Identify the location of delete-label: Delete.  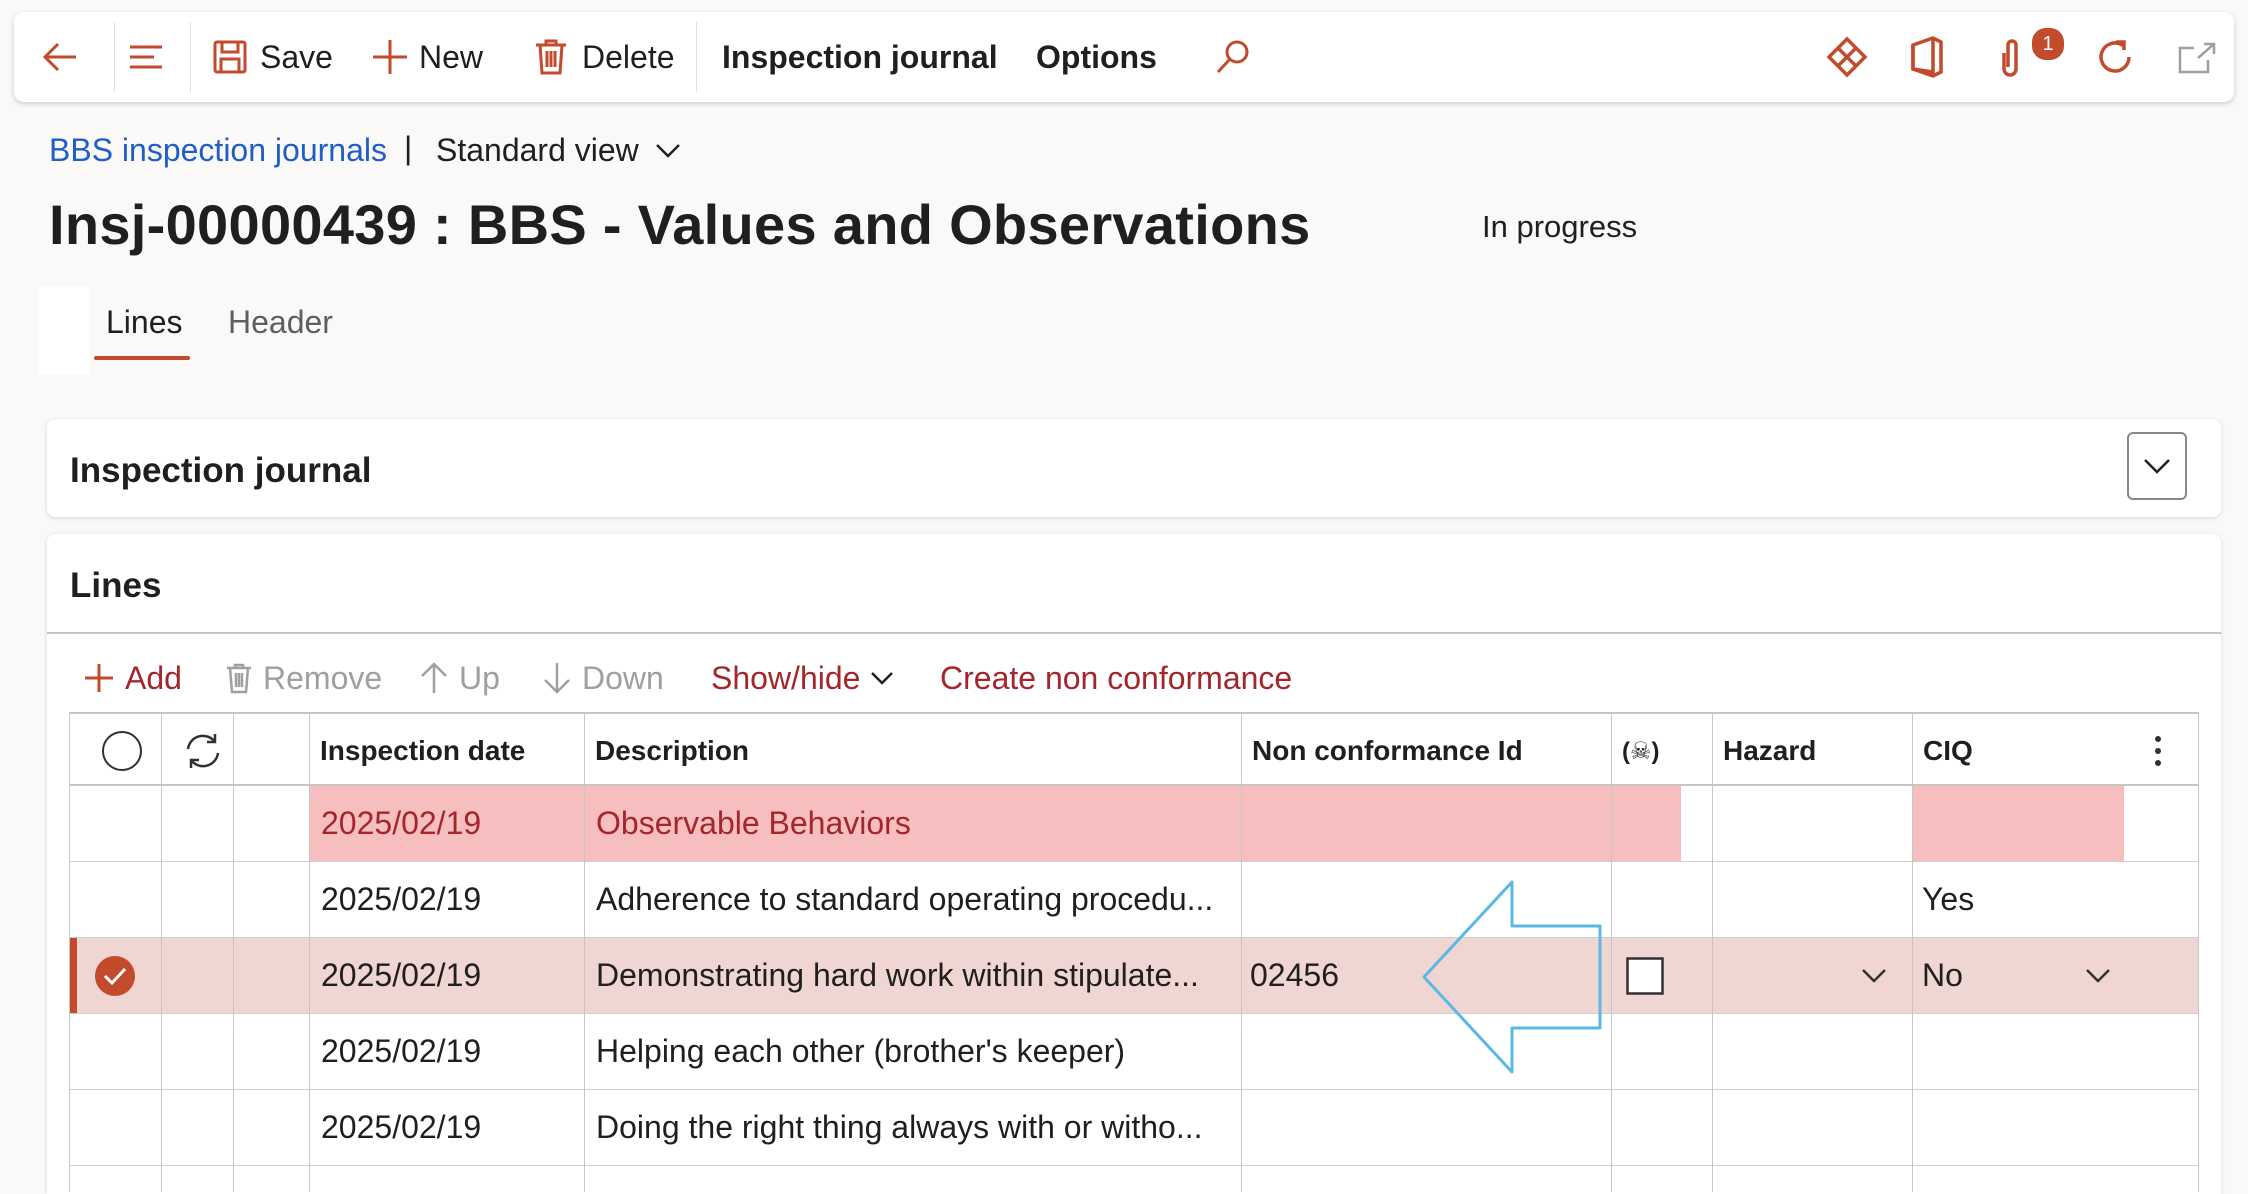
(628, 56).